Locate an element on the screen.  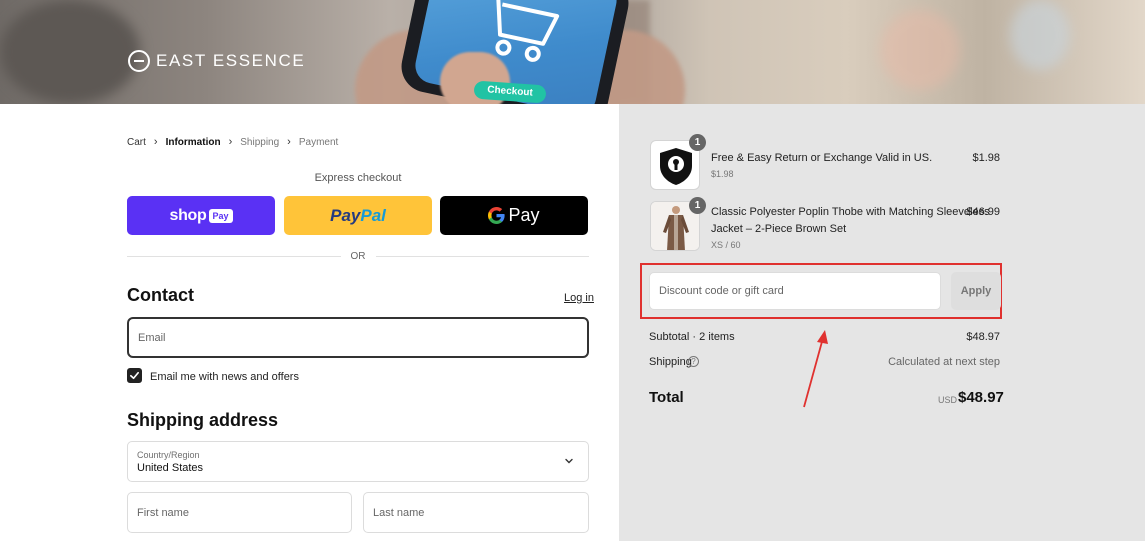
annotation-arrow-icon is located at coordinates (815, 369).